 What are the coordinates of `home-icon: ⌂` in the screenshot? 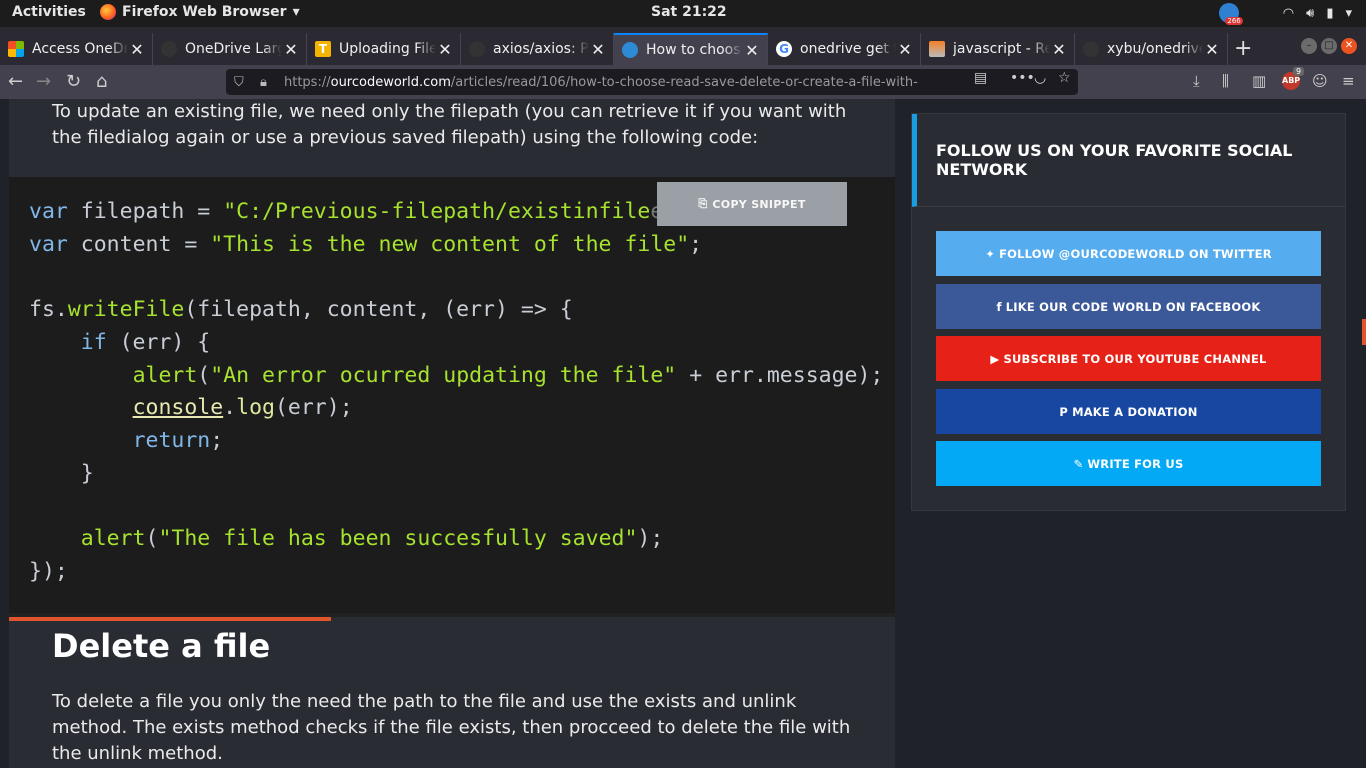 It's located at (101, 81).